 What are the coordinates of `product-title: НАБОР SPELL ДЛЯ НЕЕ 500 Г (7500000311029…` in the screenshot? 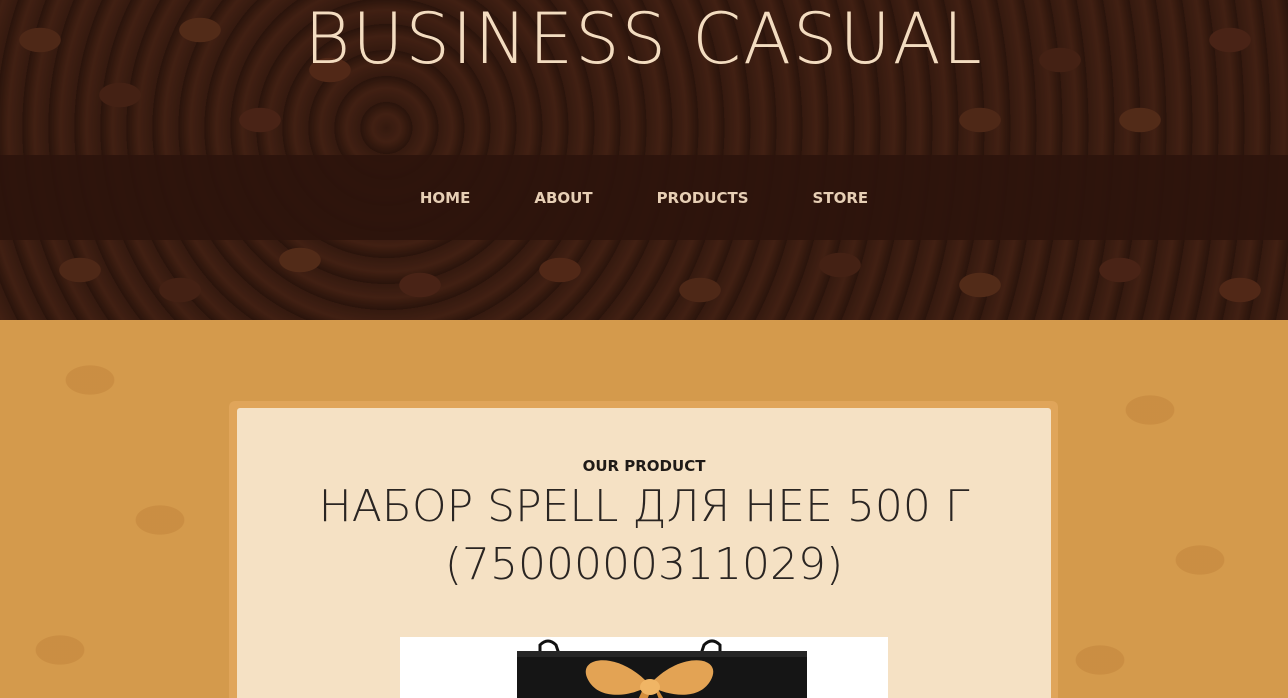 It's located at (644, 535).